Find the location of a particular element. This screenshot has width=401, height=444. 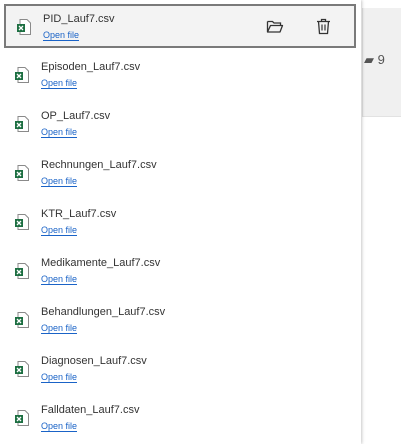

background-toolbar-glyphs: ▰ 9 is located at coordinates (374, 59).